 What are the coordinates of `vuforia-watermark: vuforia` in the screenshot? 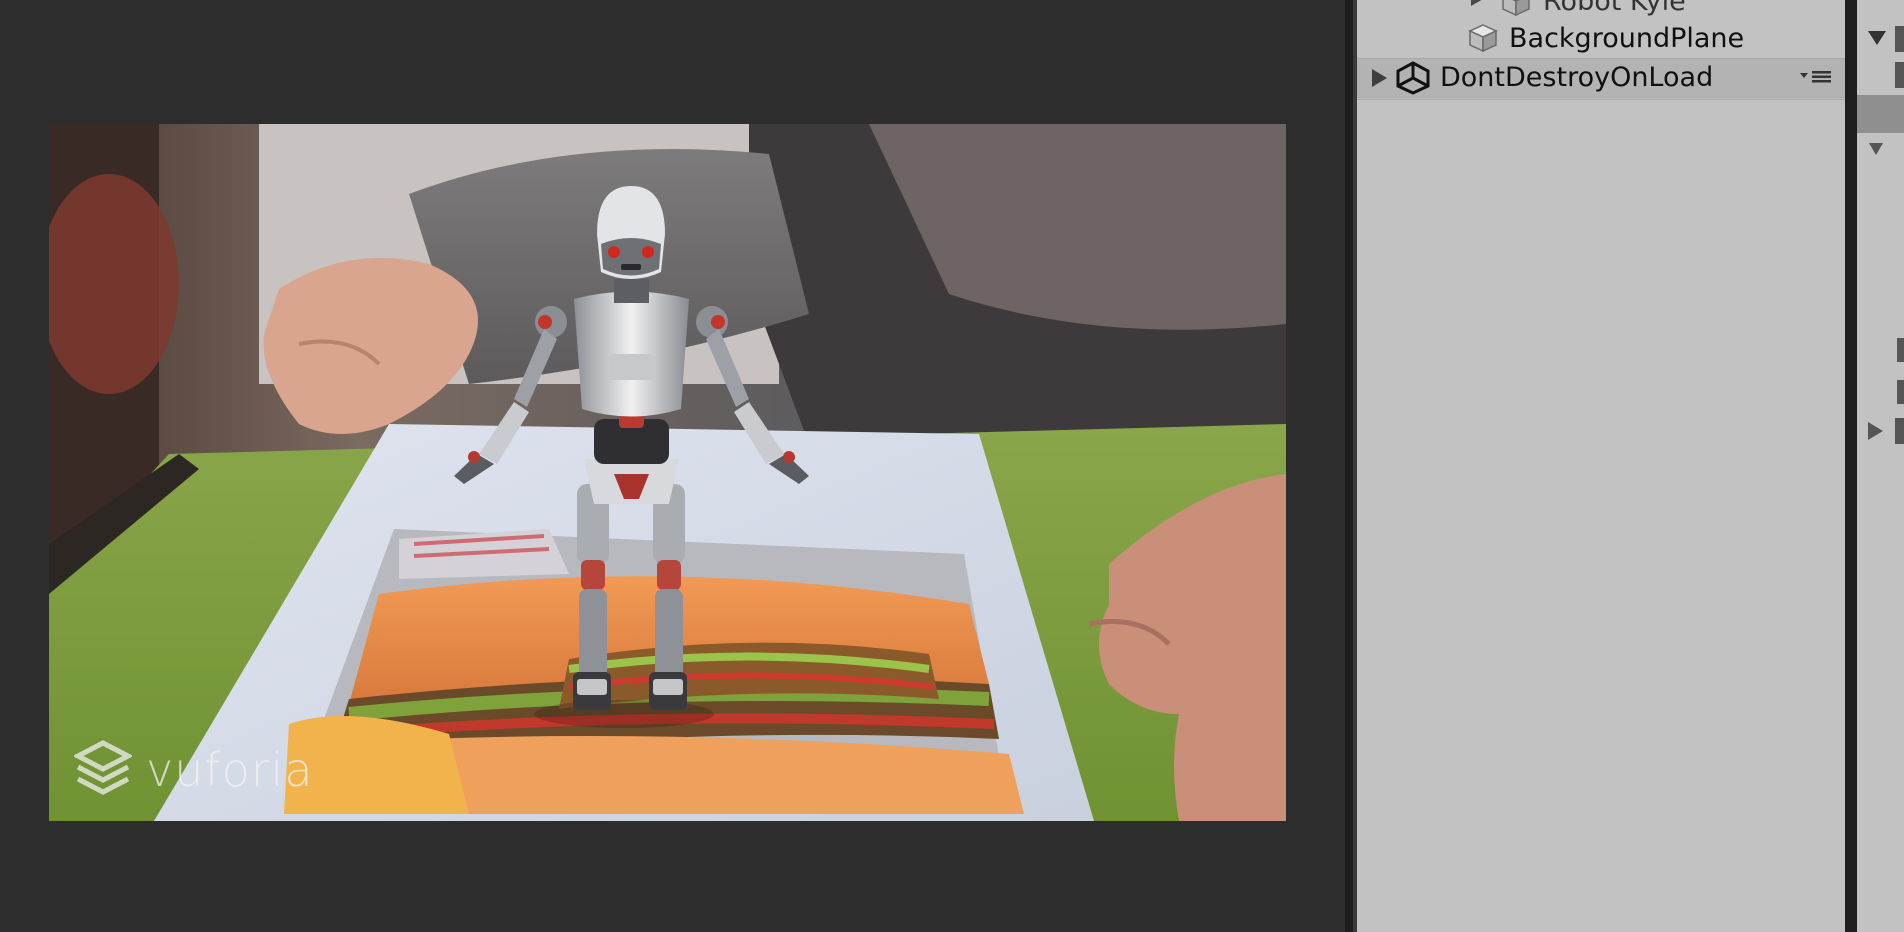 It's located at (194, 770).